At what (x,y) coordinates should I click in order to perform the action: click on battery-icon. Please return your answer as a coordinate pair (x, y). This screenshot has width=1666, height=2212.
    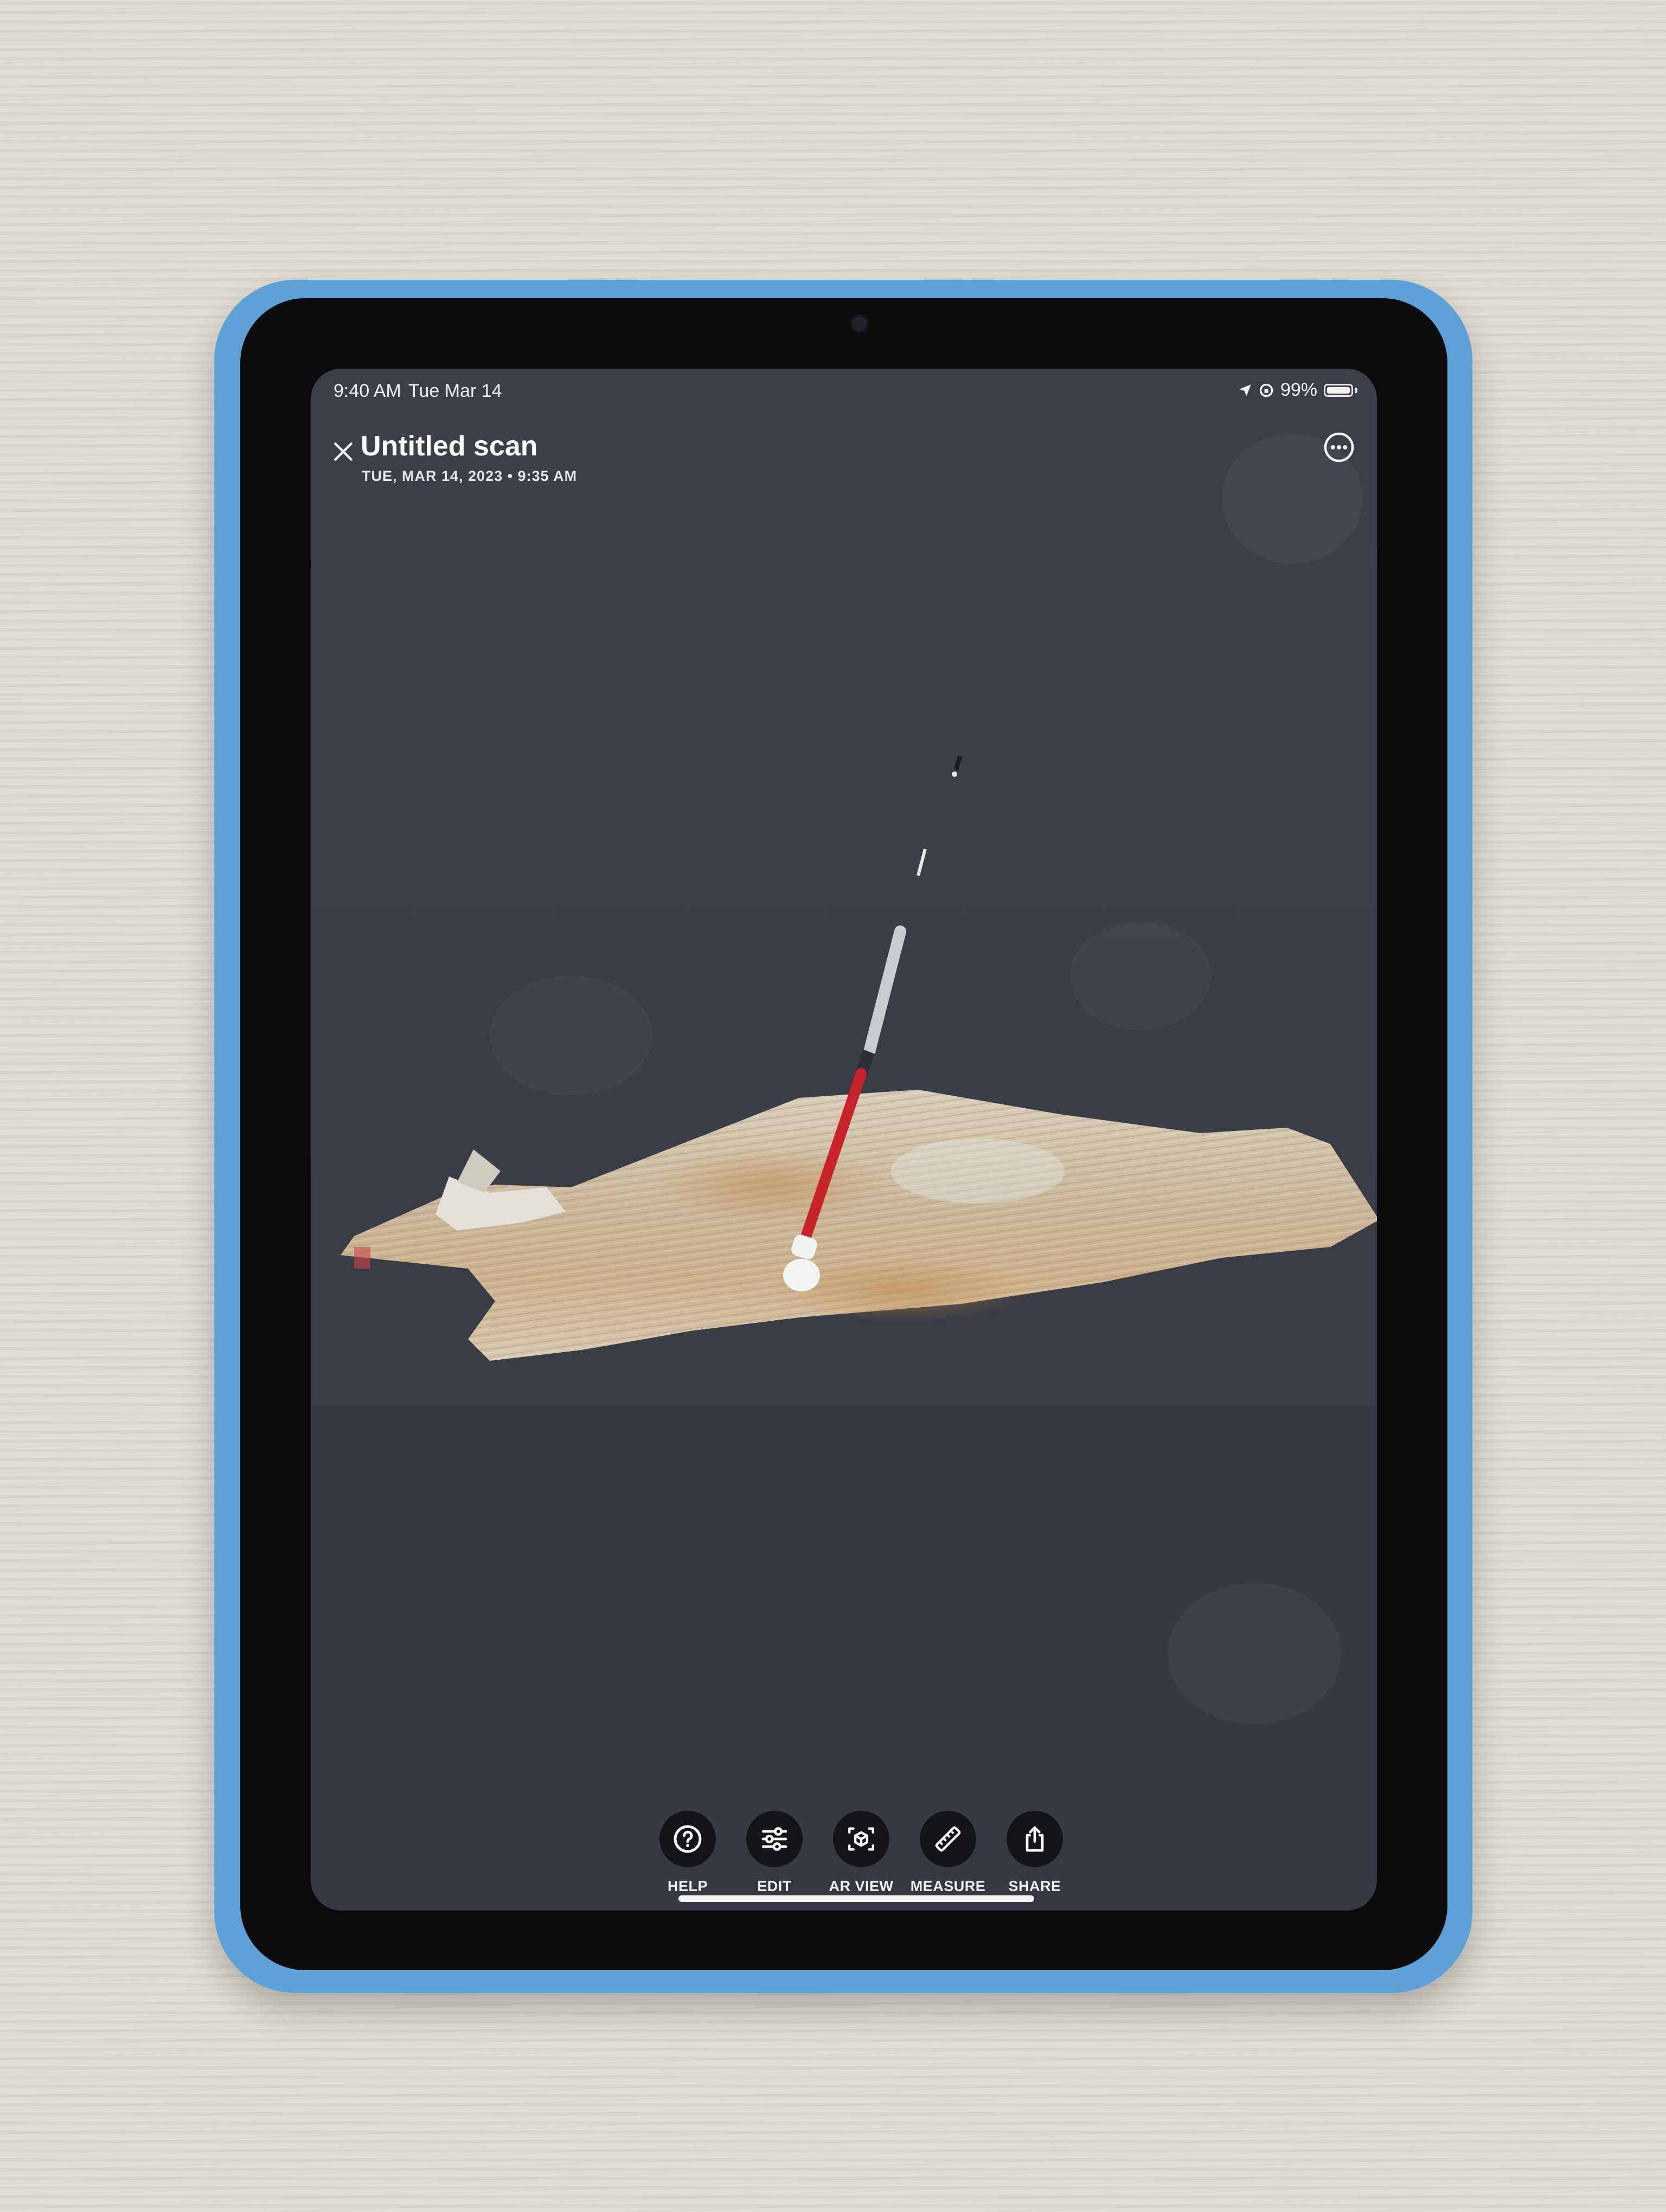
    Looking at the image, I should click on (1338, 390).